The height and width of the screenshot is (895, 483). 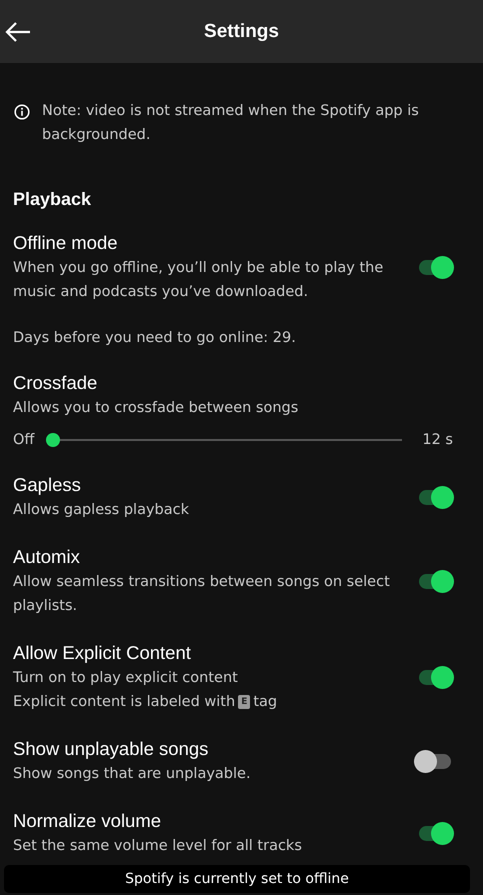 What do you see at coordinates (66, 243) in the screenshot?
I see `setting-title: Offline mode` at bounding box center [66, 243].